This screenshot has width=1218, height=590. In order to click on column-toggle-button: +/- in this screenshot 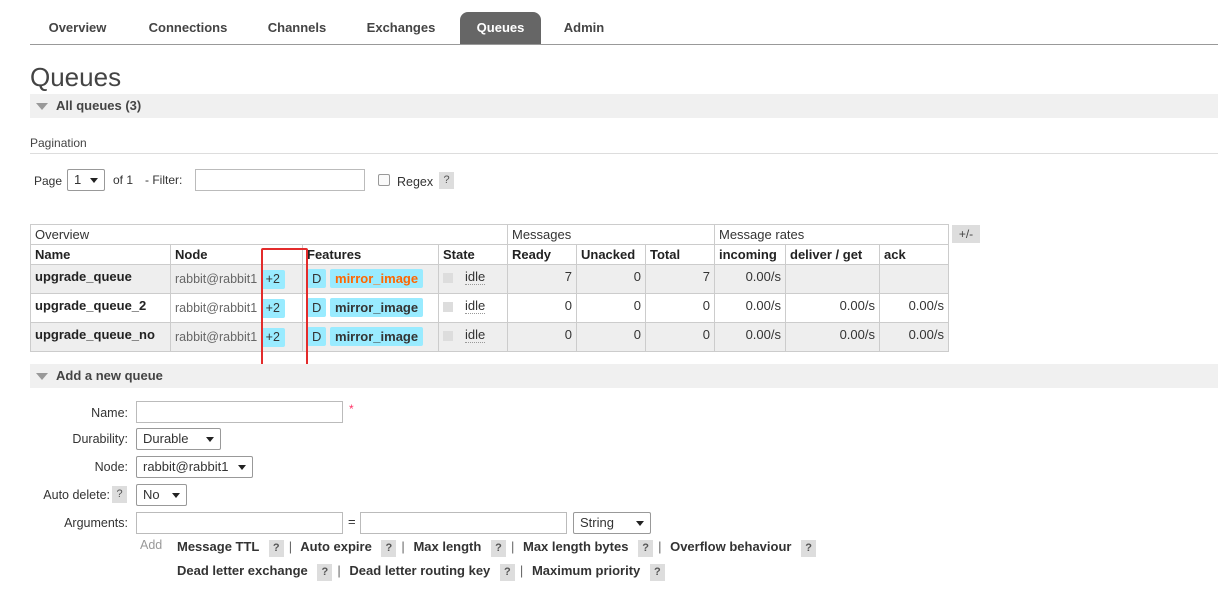, I will do `click(966, 234)`.